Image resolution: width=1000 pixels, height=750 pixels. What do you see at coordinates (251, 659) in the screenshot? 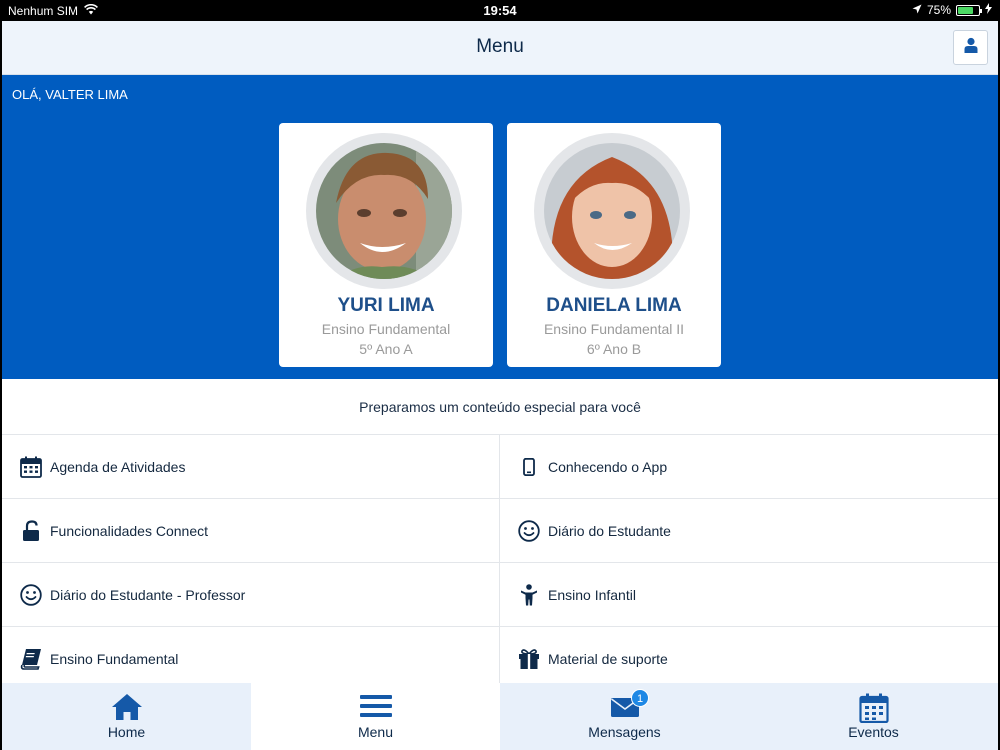
I see `menu-item-ensino-fundamental: Ensino Fundamental` at bounding box center [251, 659].